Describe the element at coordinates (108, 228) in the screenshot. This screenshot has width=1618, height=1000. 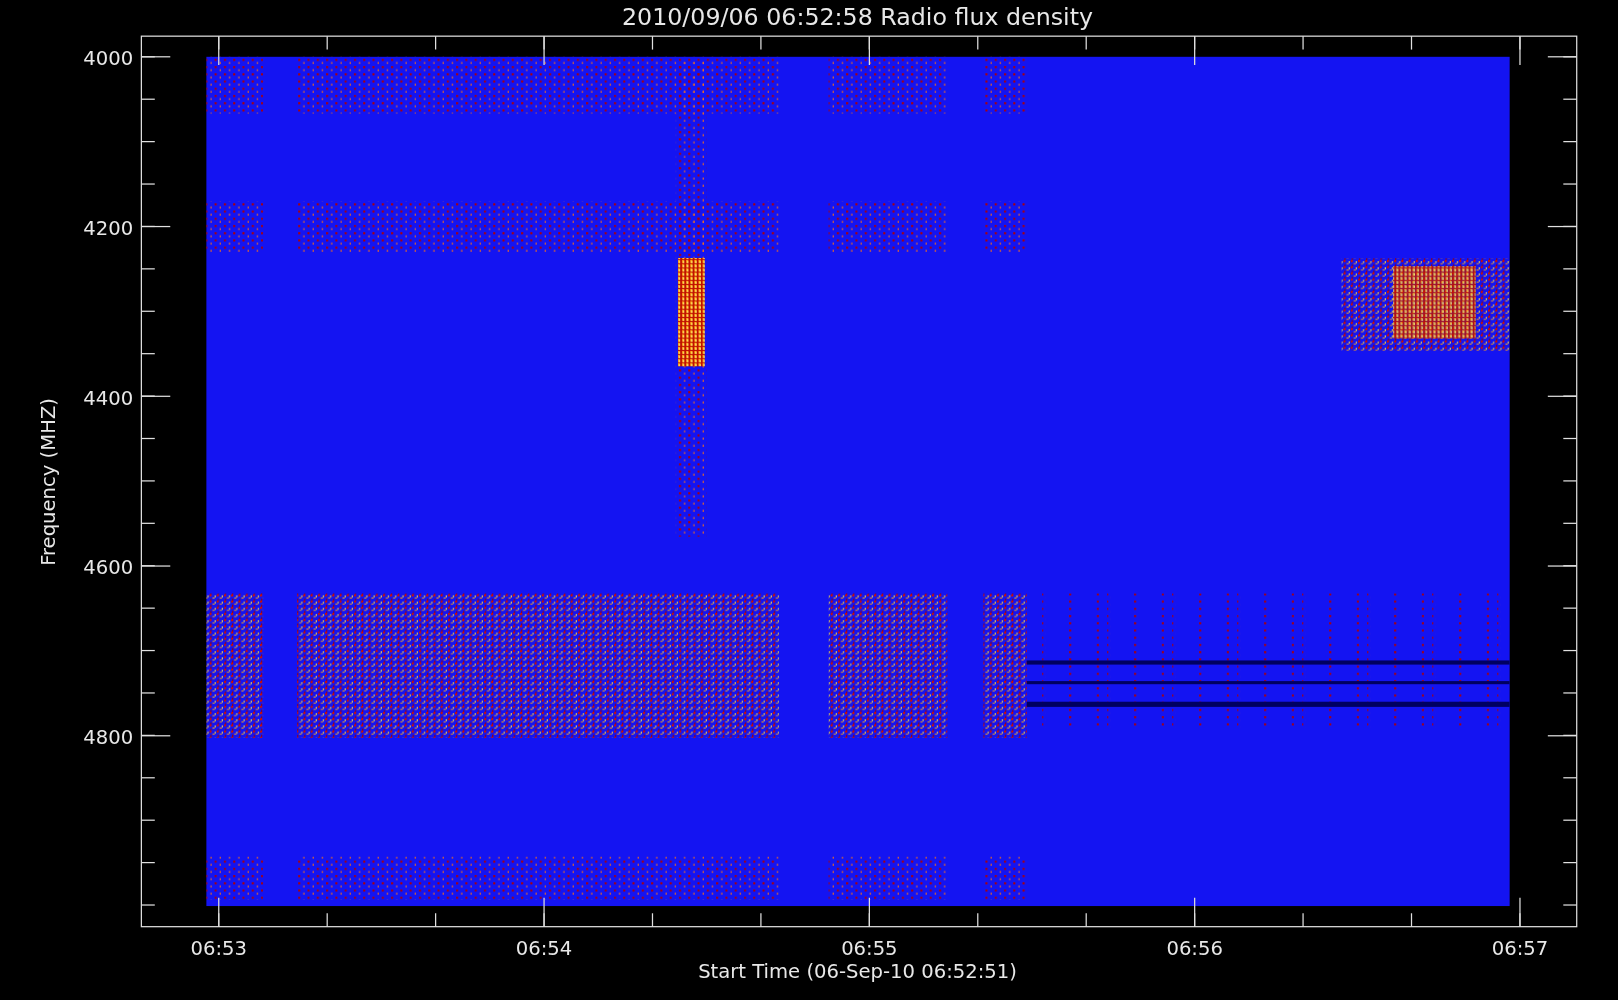
I see `tick-label: 4200` at that location.